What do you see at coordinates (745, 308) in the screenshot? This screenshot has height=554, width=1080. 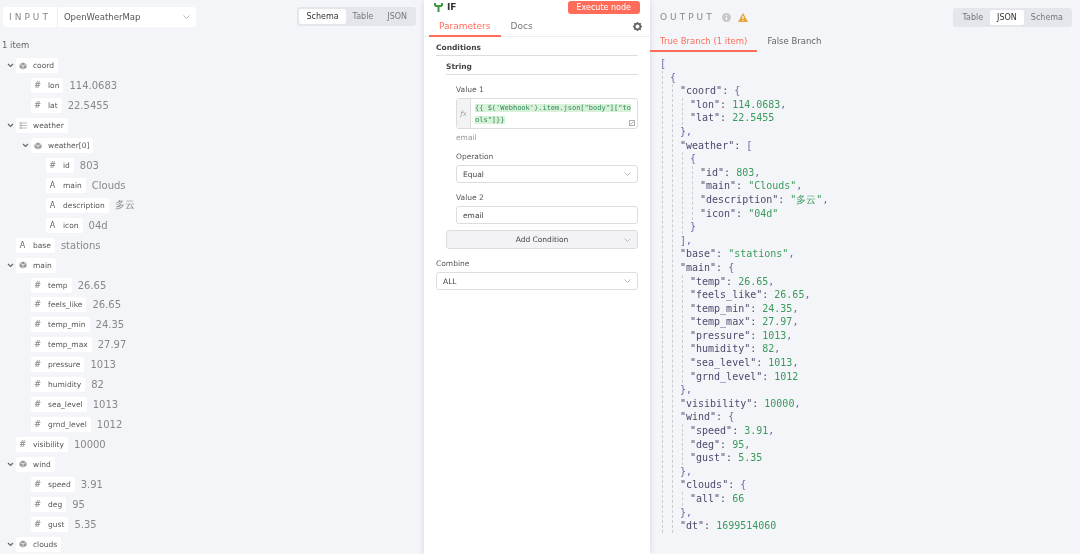 I see `json-line: "temp_min": 24.35,` at bounding box center [745, 308].